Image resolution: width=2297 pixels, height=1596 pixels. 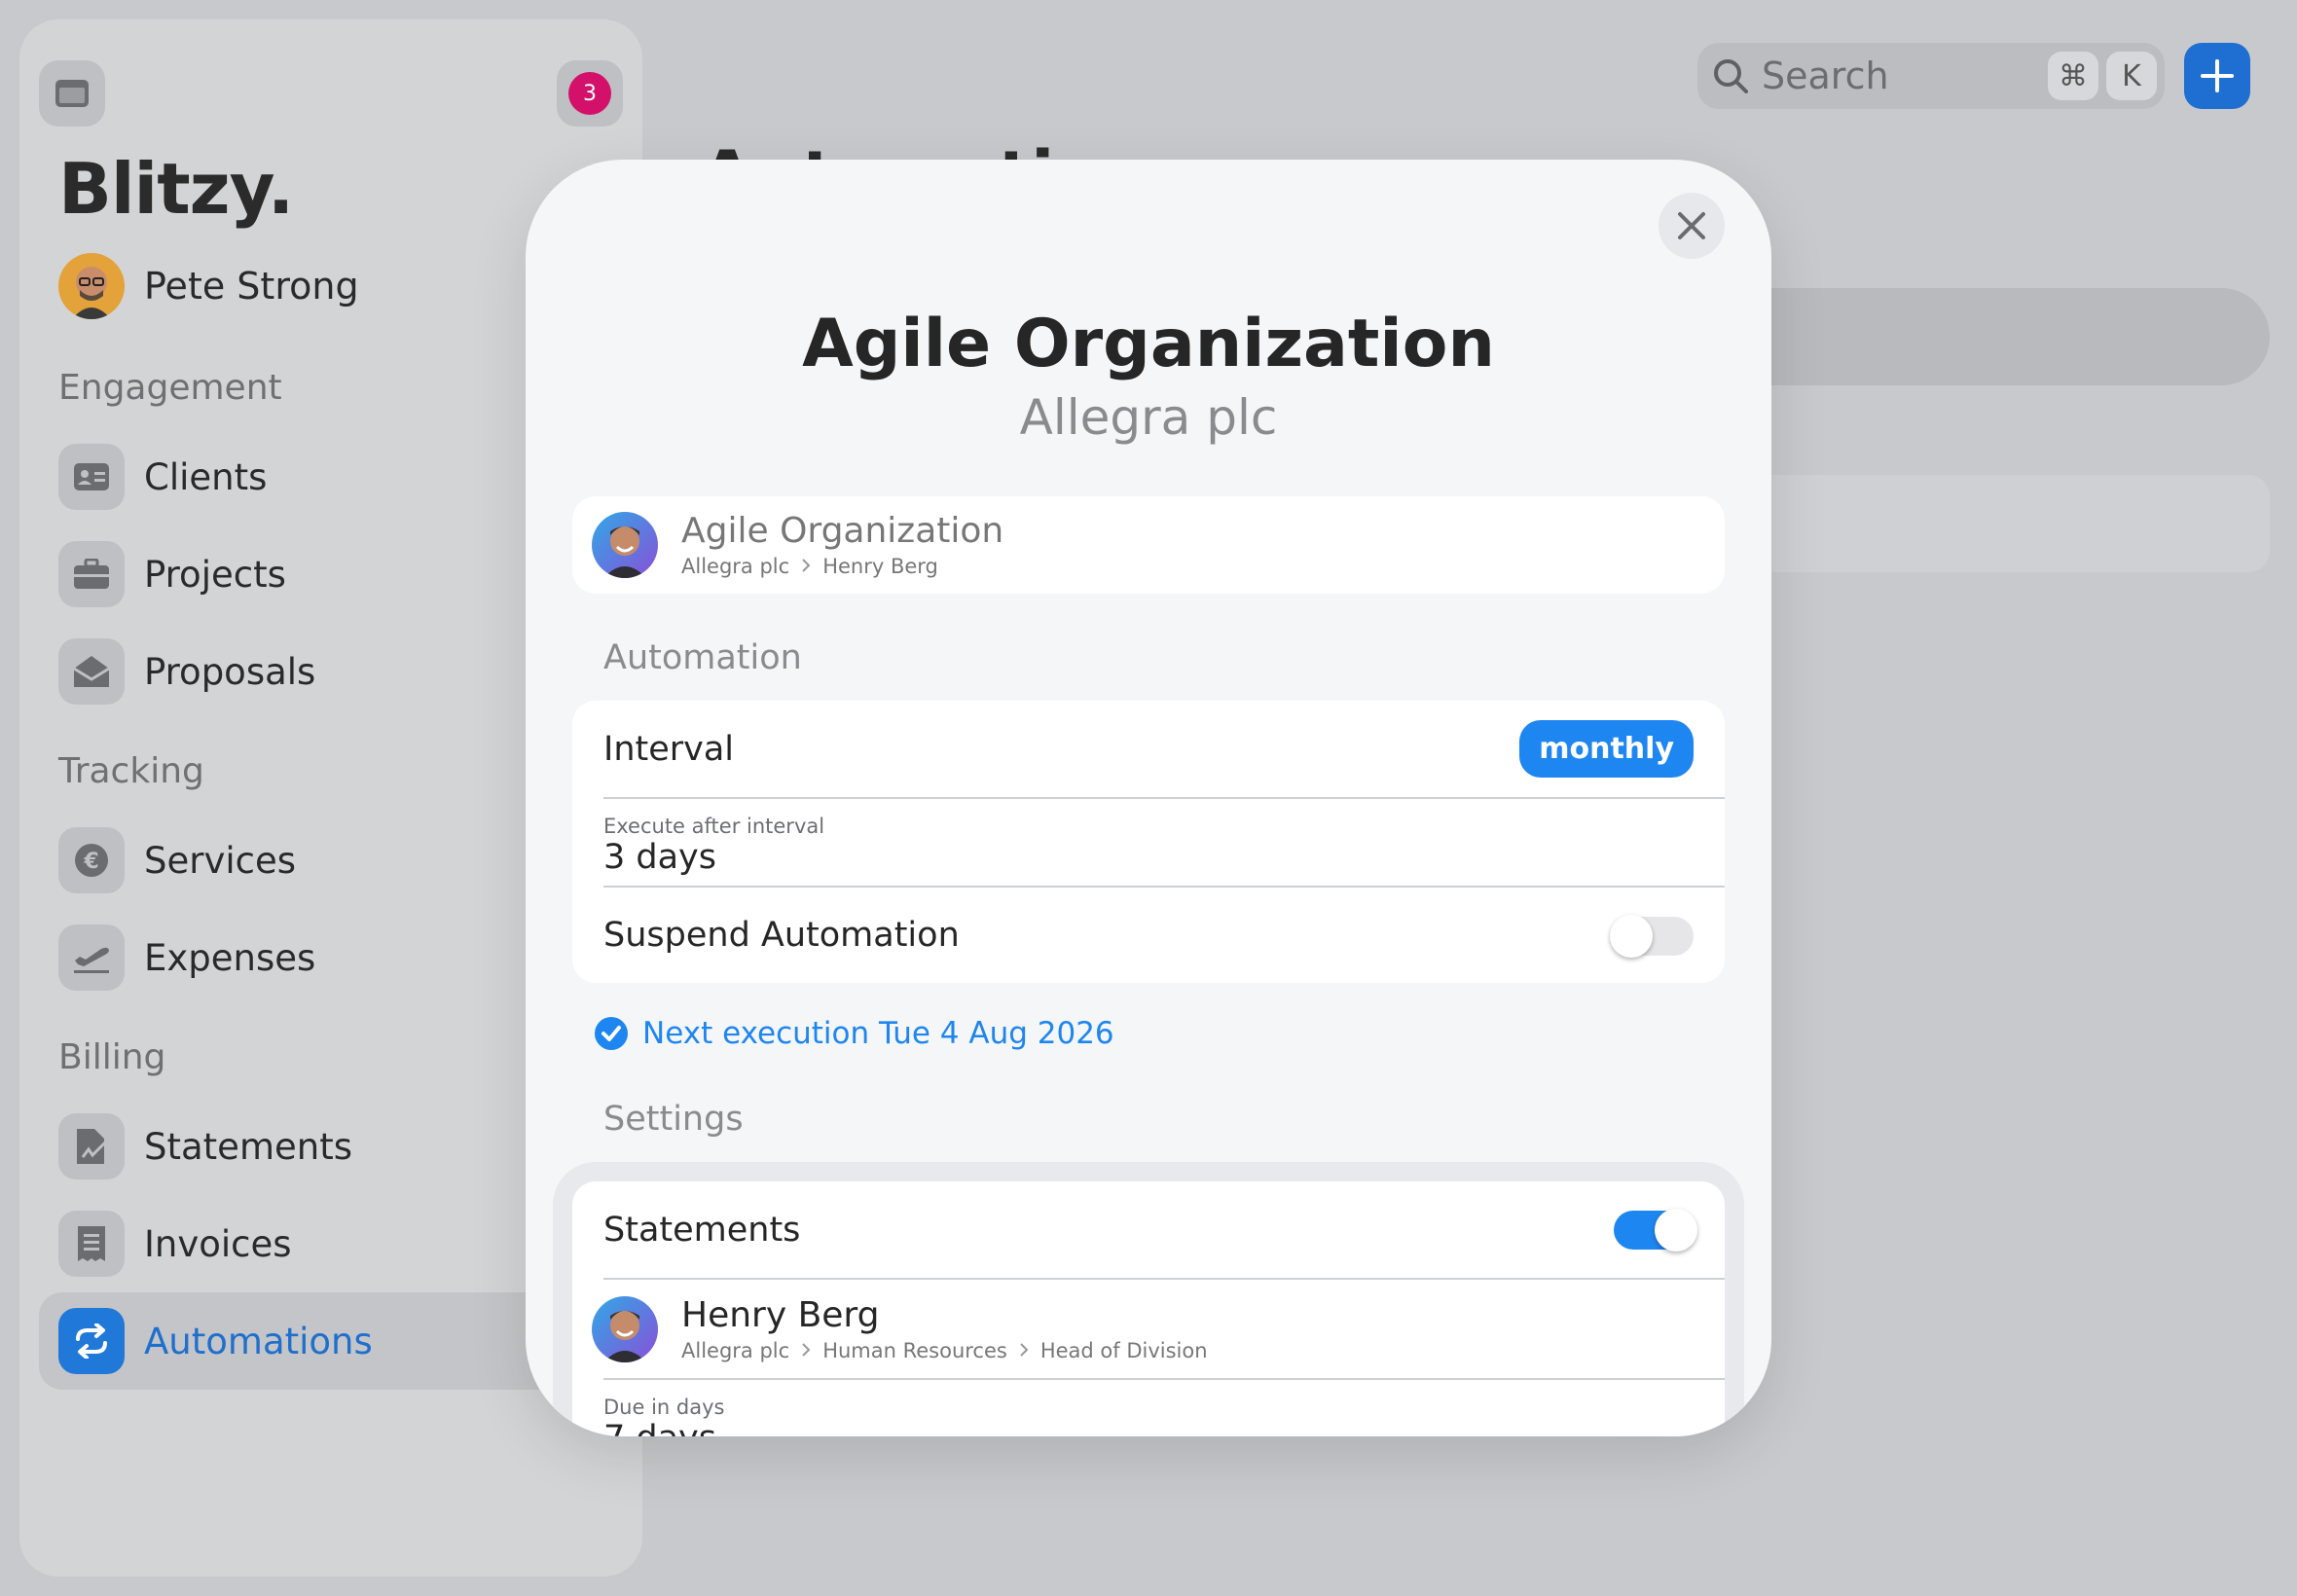 I want to click on execute-after-value: 3 days, so click(x=660, y=857).